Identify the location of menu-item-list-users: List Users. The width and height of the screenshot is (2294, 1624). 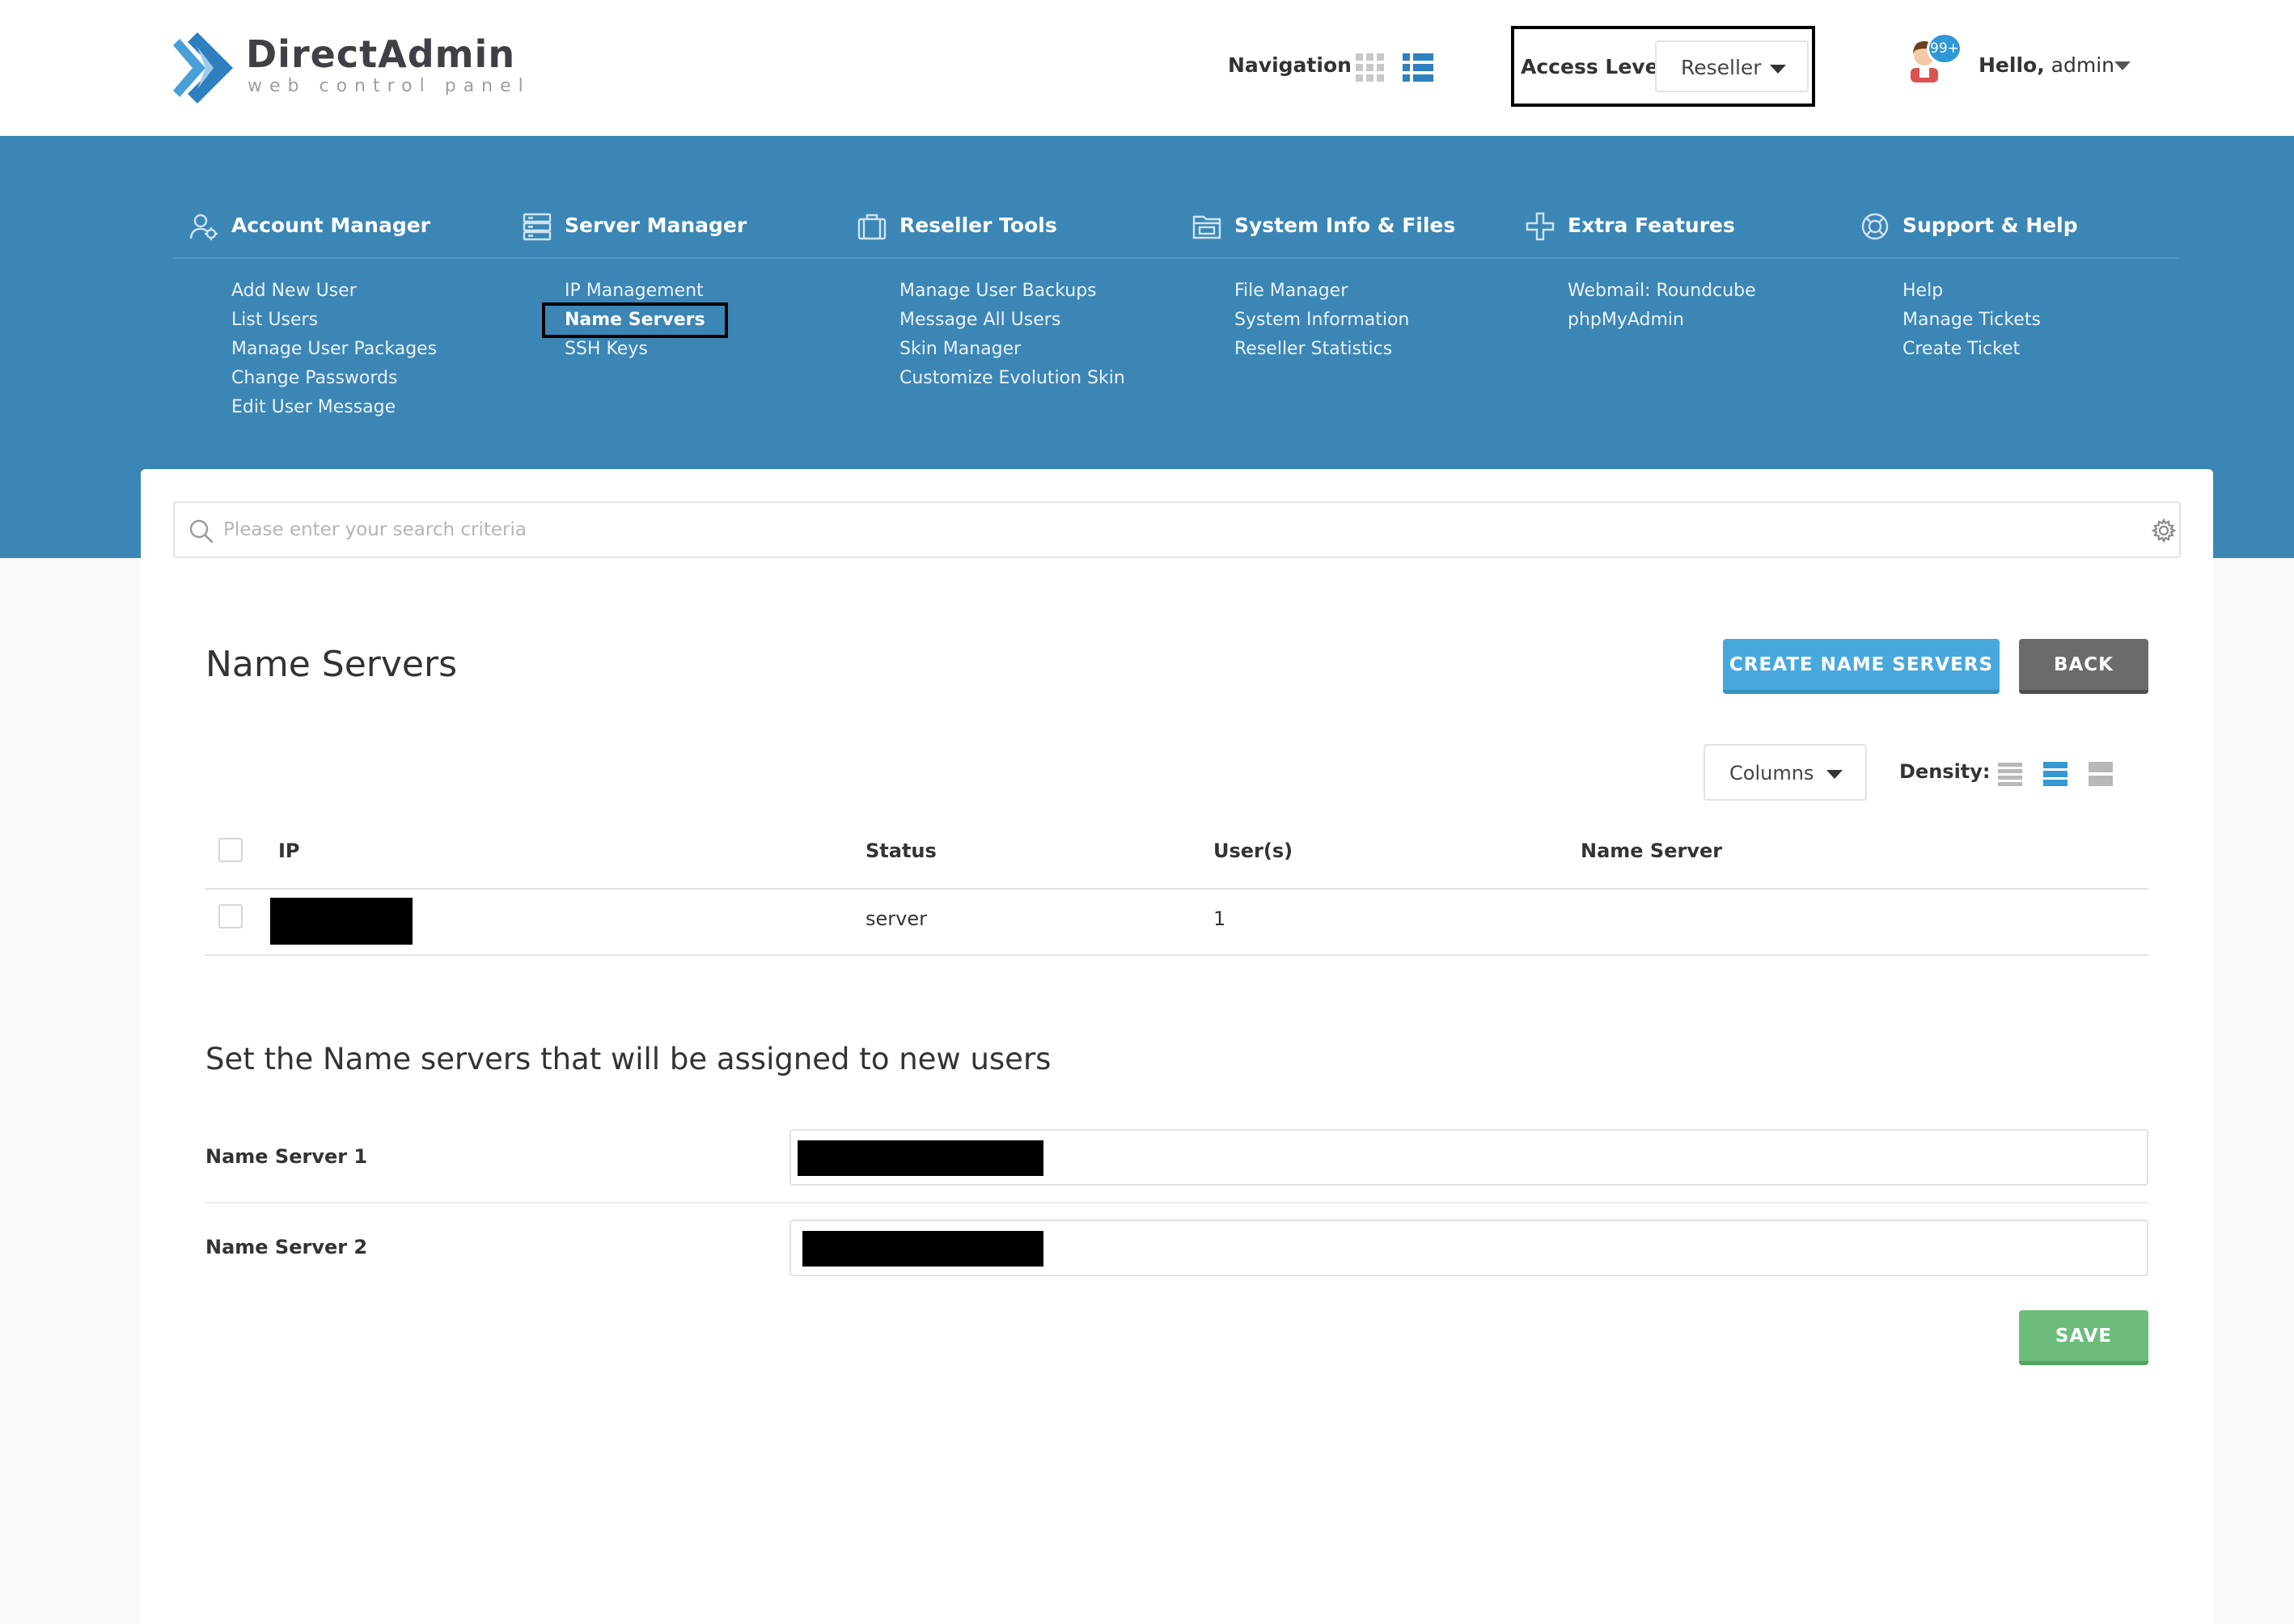
(334, 320).